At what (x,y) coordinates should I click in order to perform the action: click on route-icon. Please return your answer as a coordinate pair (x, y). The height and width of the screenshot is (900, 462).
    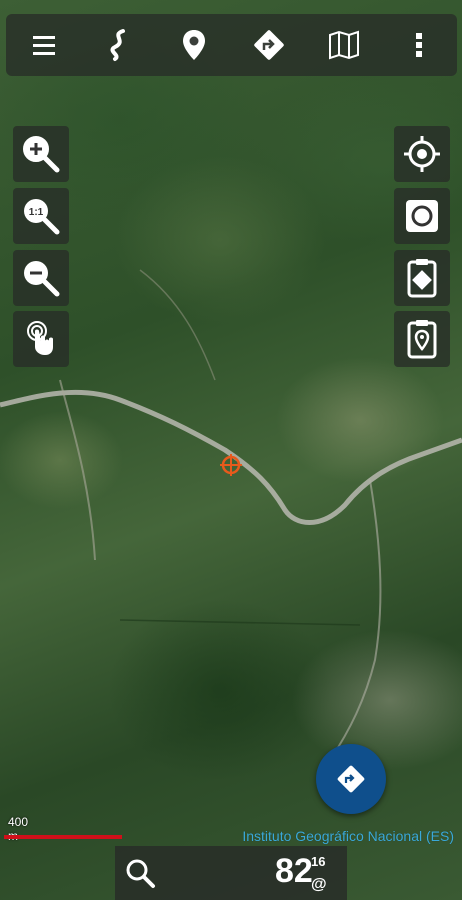
    Looking at the image, I should click on (269, 45).